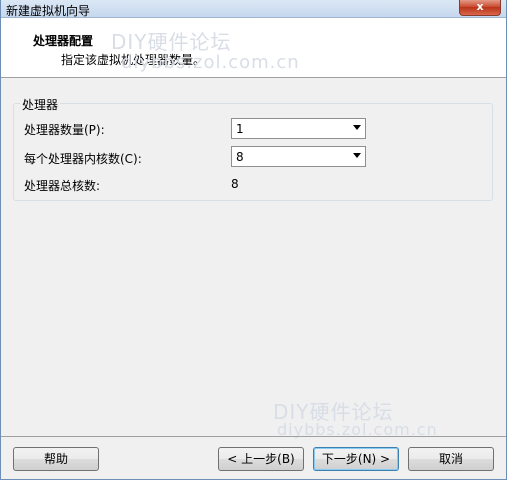  I want to click on watermark-top-line1: DIY硬件论坛, so click(171, 42).